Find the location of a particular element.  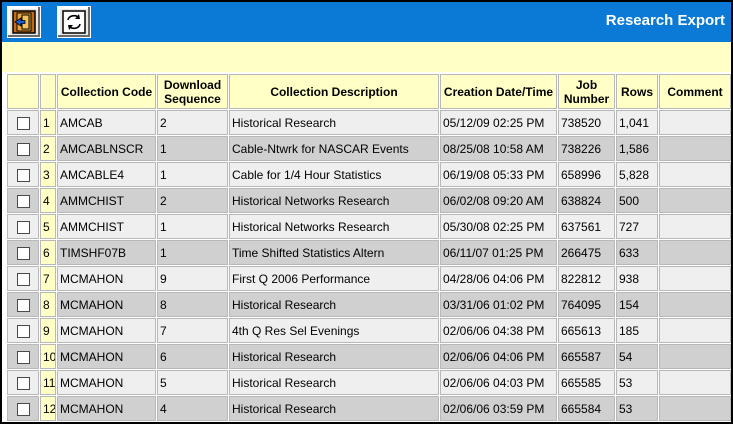

job-number-cell: 738226 is located at coordinates (586, 148).